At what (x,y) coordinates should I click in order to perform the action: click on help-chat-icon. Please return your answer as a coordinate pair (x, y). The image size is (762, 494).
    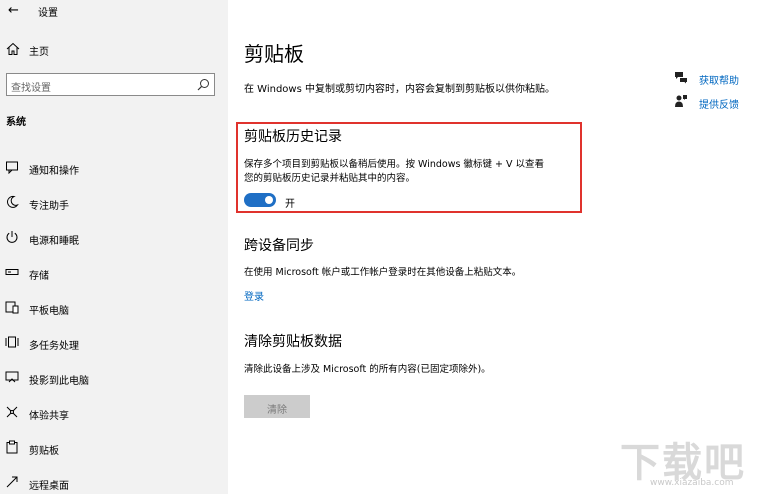
    Looking at the image, I should click on (681, 78).